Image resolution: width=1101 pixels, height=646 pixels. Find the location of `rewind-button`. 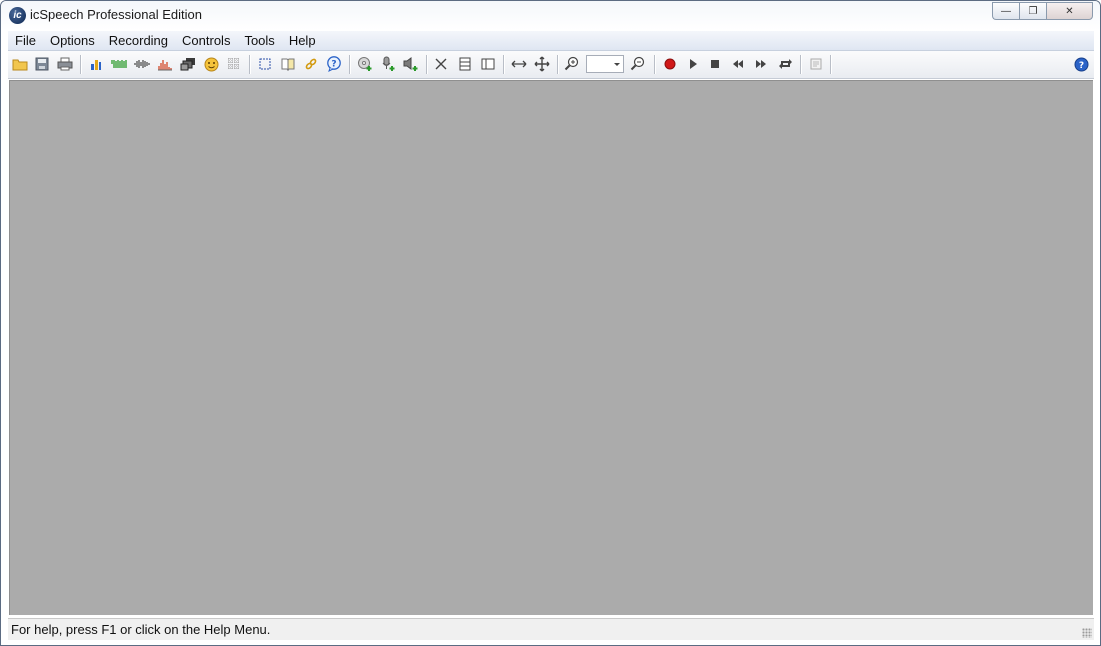

rewind-button is located at coordinates (738, 64).